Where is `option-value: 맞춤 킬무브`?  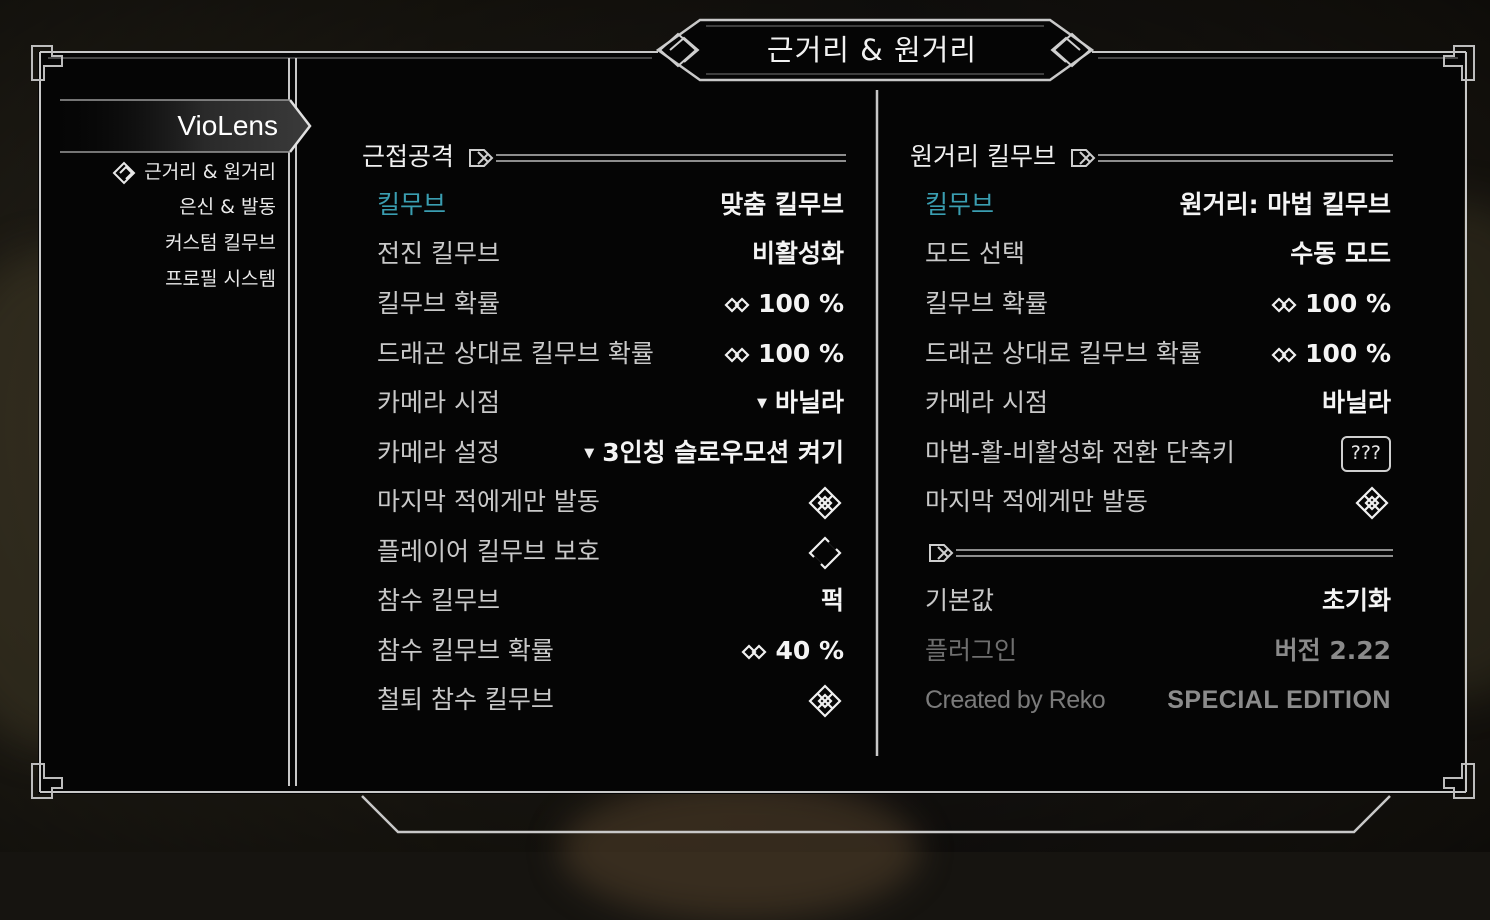 option-value: 맞춤 킬무브 is located at coordinates (782, 204).